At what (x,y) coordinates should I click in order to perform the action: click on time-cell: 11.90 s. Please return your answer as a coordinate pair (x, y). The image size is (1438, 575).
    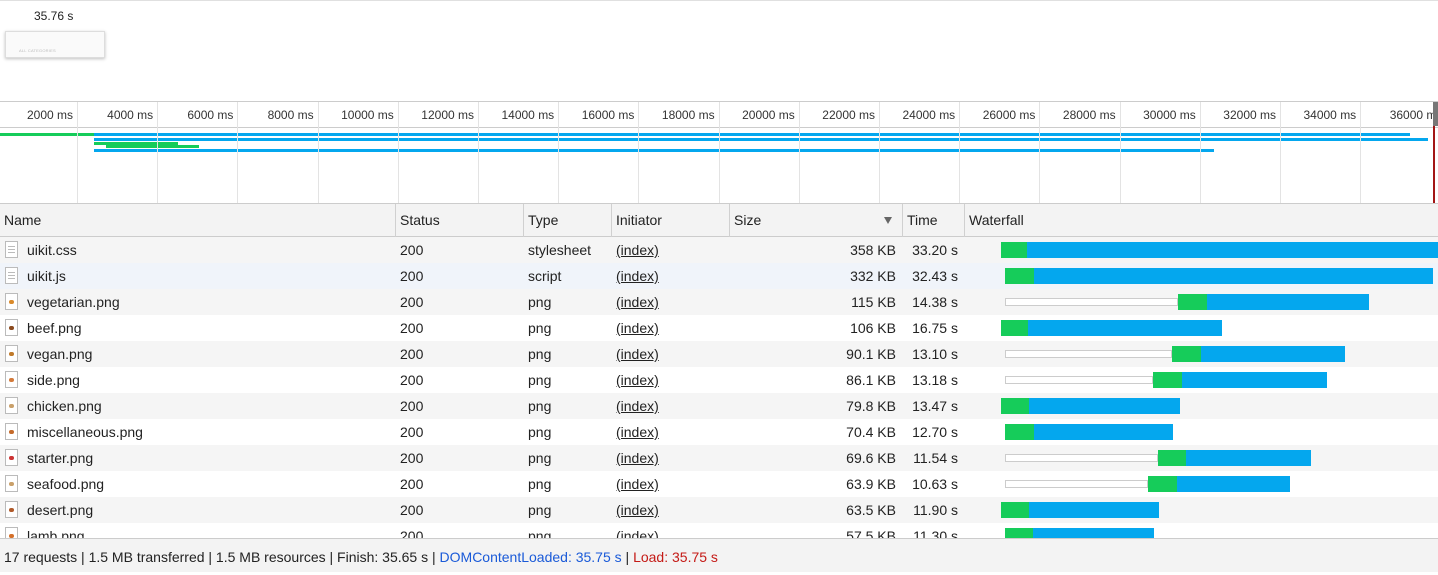
    Looking at the image, I should click on (935, 510).